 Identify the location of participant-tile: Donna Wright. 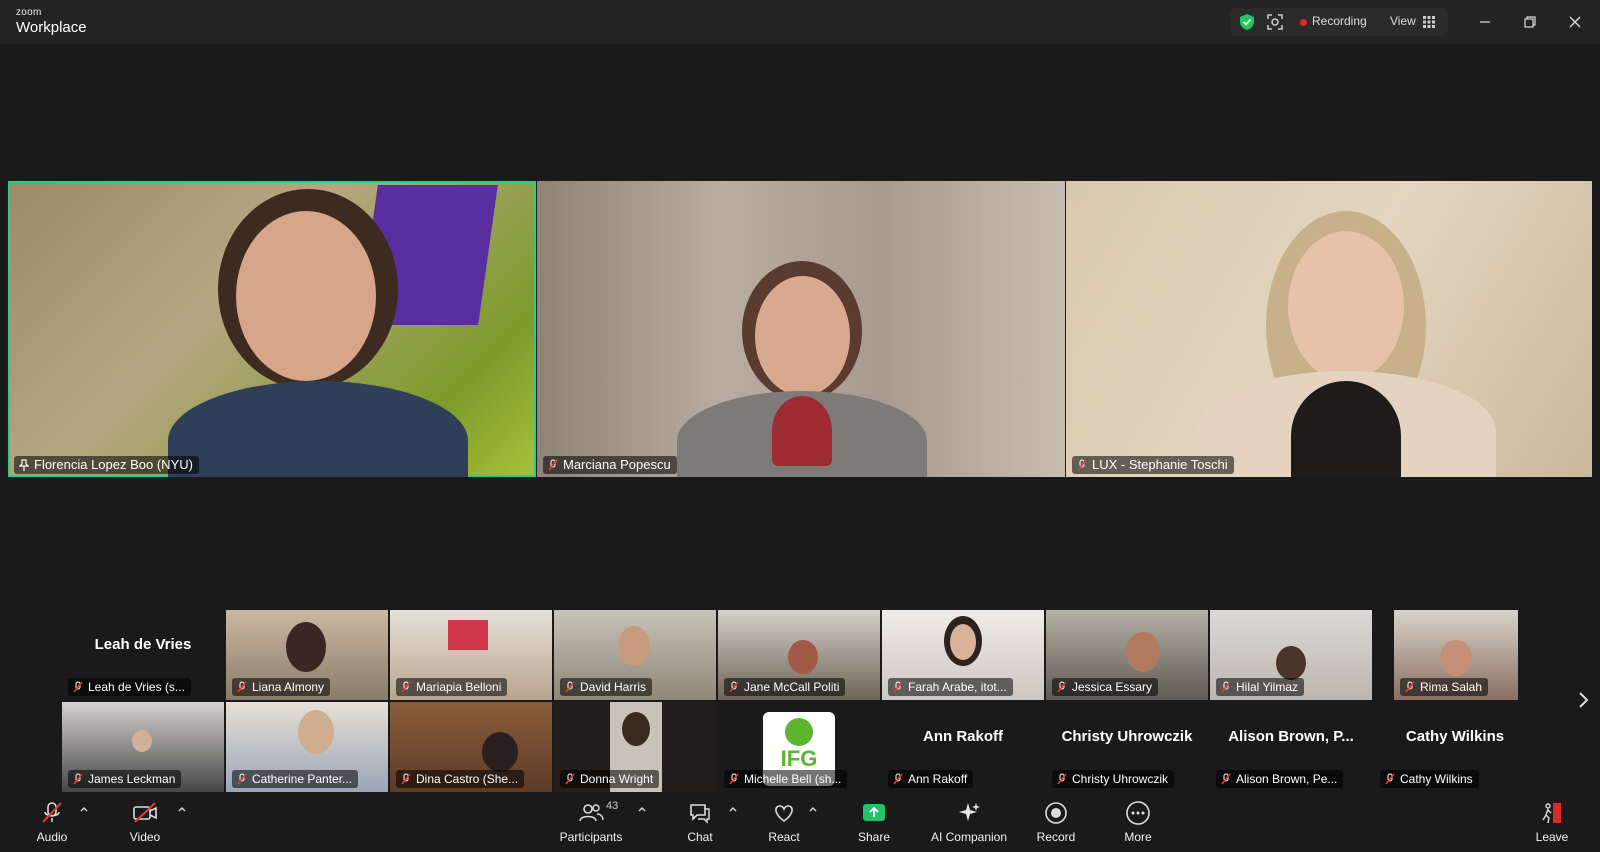
(635, 747).